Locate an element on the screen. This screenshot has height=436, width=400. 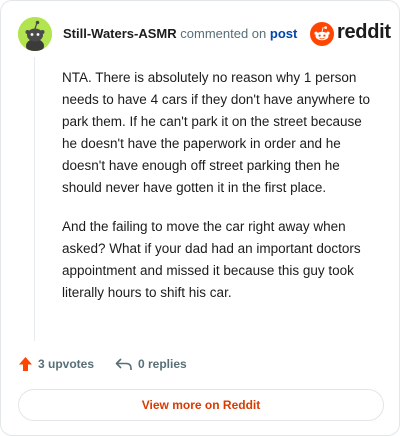
post-link: post is located at coordinates (283, 33).